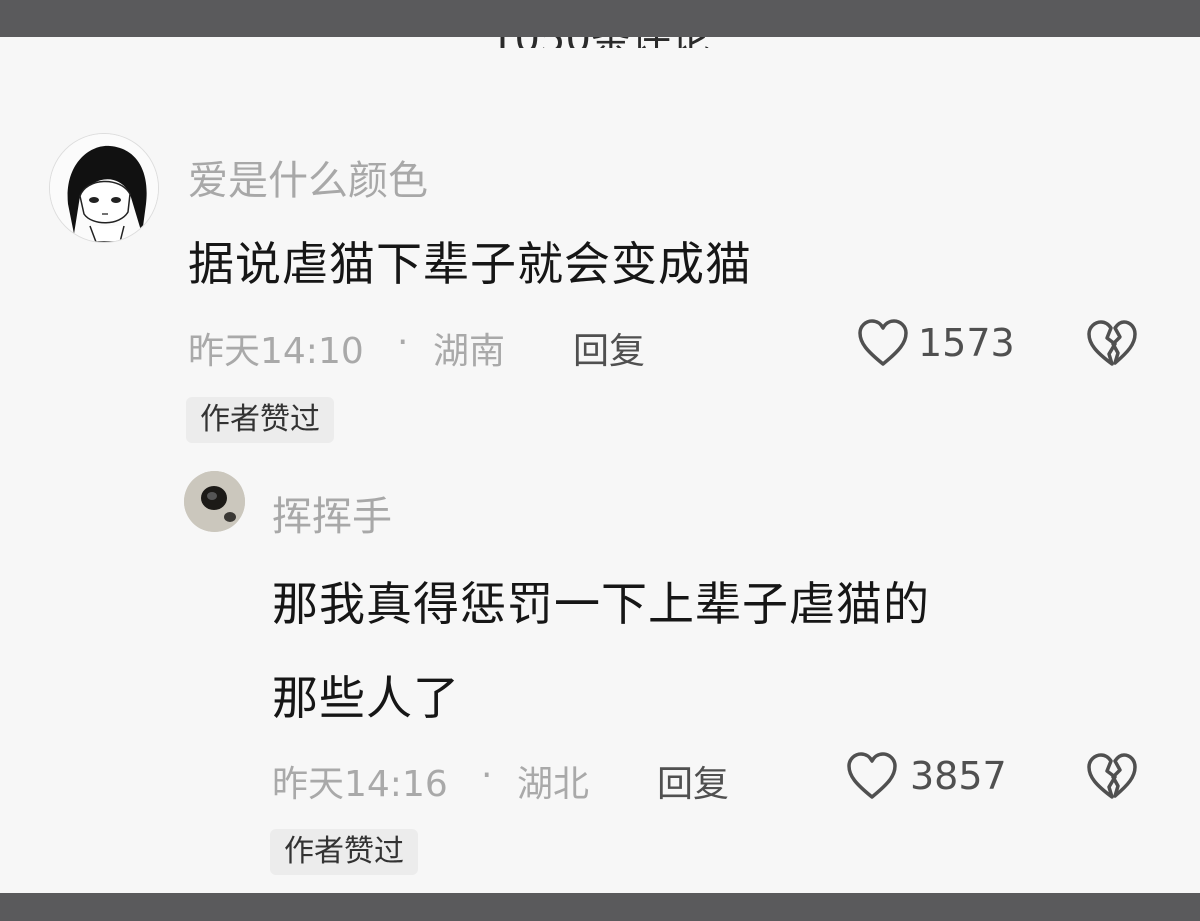 The image size is (1200, 921). Describe the element at coordinates (470, 264) in the screenshot. I see `comment-text: 据说虐猫下辈子就会变成猫` at that location.